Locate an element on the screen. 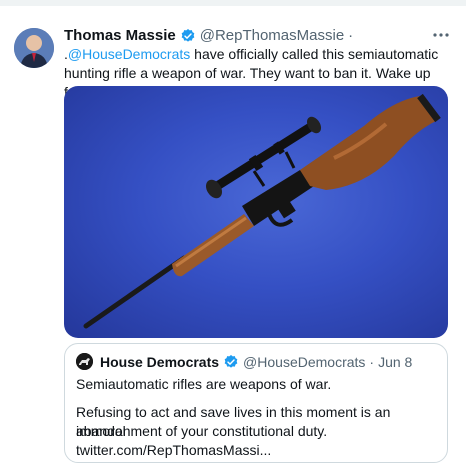 The height and width of the screenshot is (463, 466). avatar-image is located at coordinates (34, 48).